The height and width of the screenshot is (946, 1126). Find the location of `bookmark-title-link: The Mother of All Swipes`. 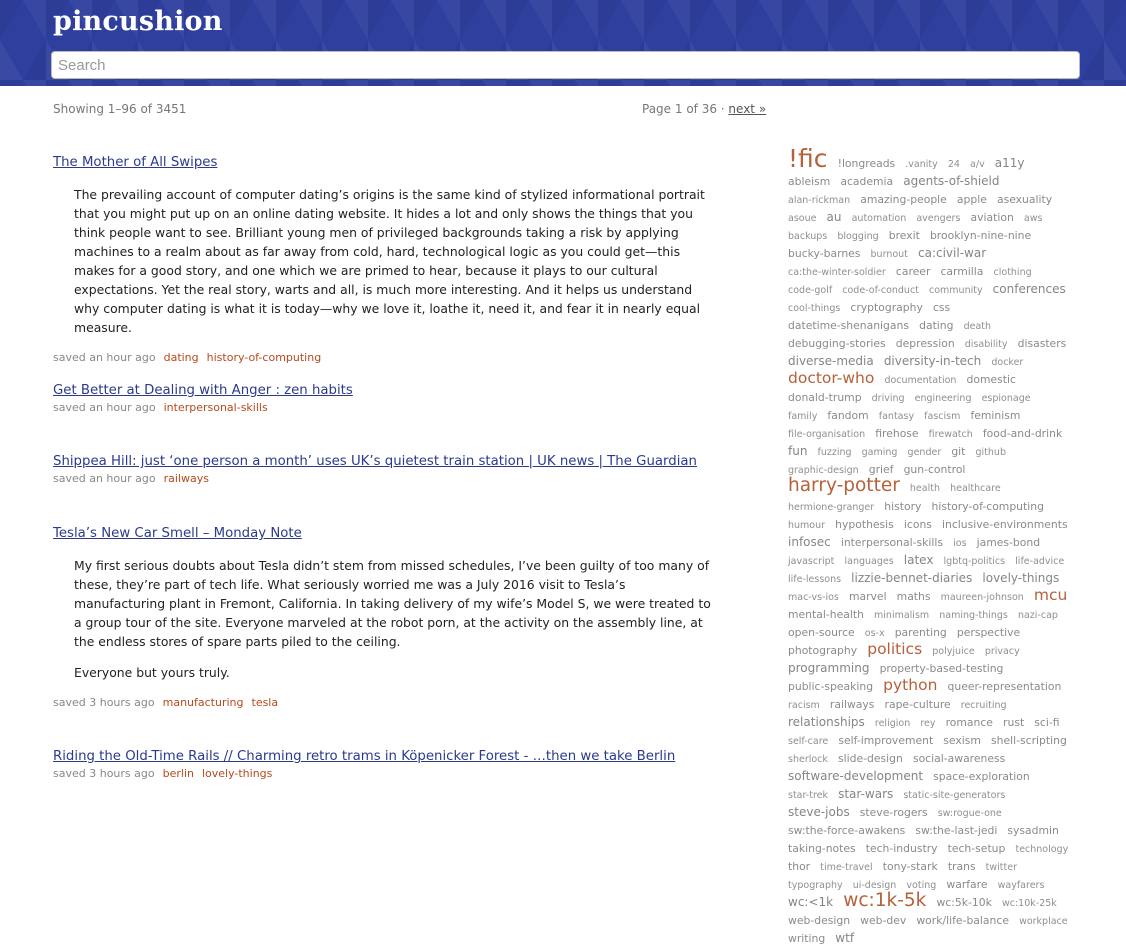

bookmark-title-link: The Mother of All Swipes is located at coordinates (383, 162).